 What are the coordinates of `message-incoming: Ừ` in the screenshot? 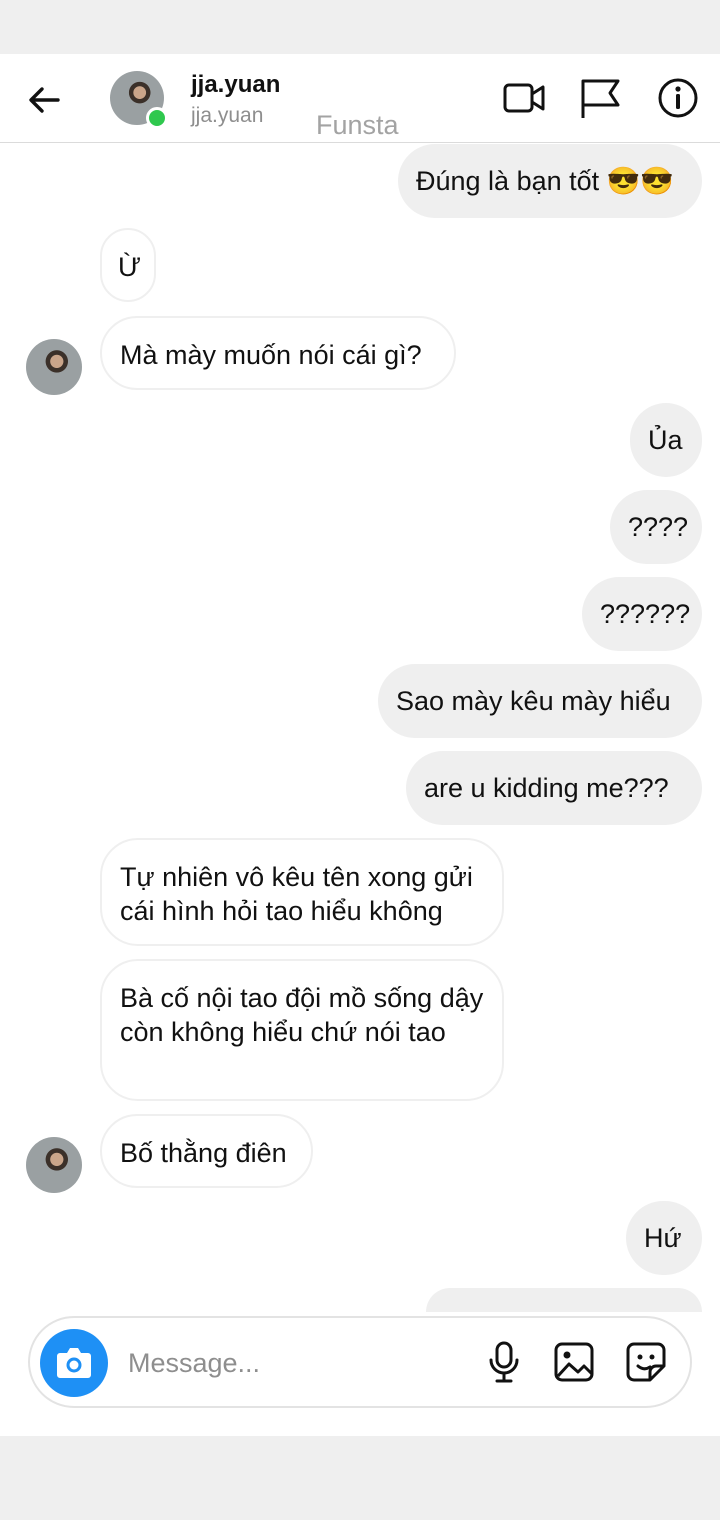 It's located at (128, 265).